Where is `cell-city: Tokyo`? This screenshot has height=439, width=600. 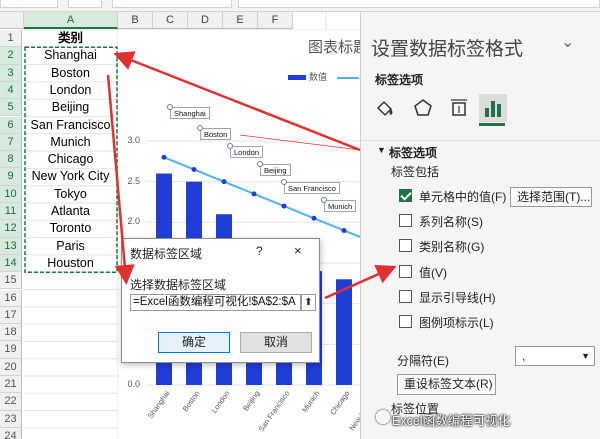 cell-city: Tokyo is located at coordinates (70, 194).